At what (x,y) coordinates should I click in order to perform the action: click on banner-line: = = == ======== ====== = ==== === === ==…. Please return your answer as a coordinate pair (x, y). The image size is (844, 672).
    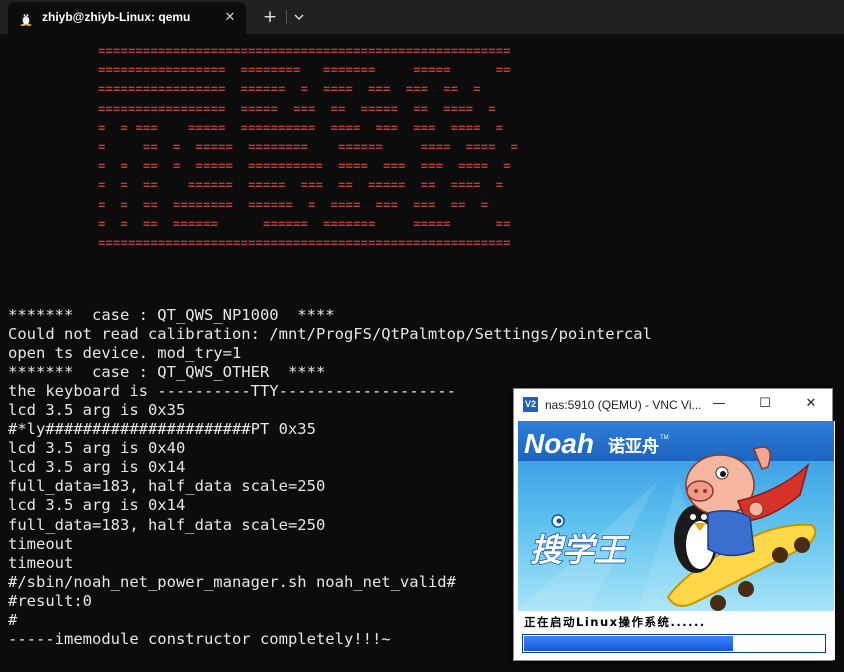
    Looking at the image, I should click on (293, 204).